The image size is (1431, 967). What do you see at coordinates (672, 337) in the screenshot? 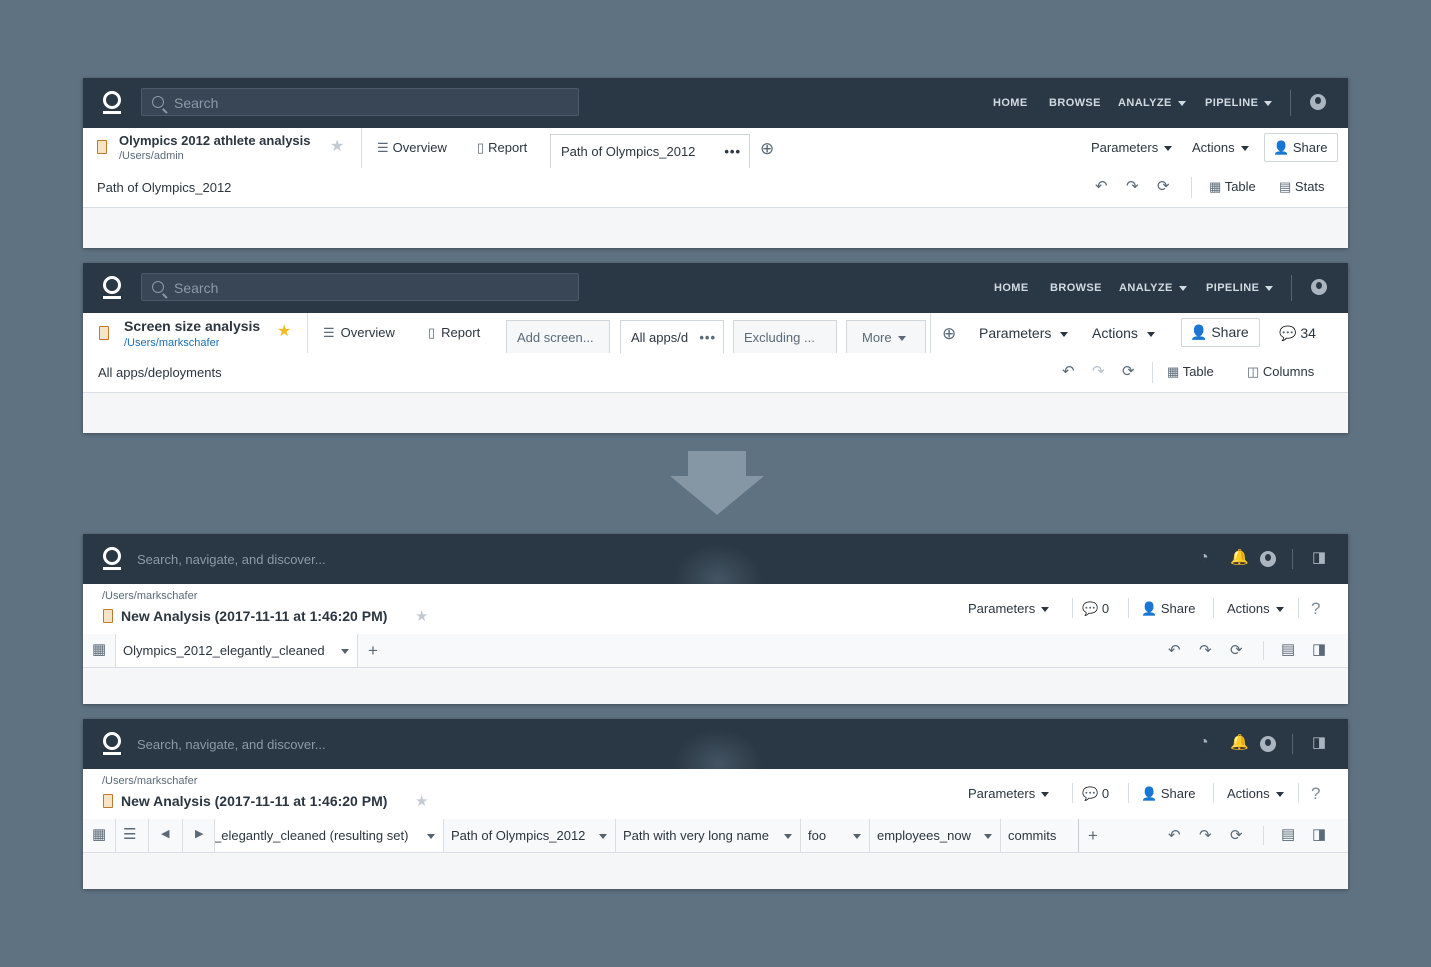
I see `tab-active: All apps/d •••` at bounding box center [672, 337].